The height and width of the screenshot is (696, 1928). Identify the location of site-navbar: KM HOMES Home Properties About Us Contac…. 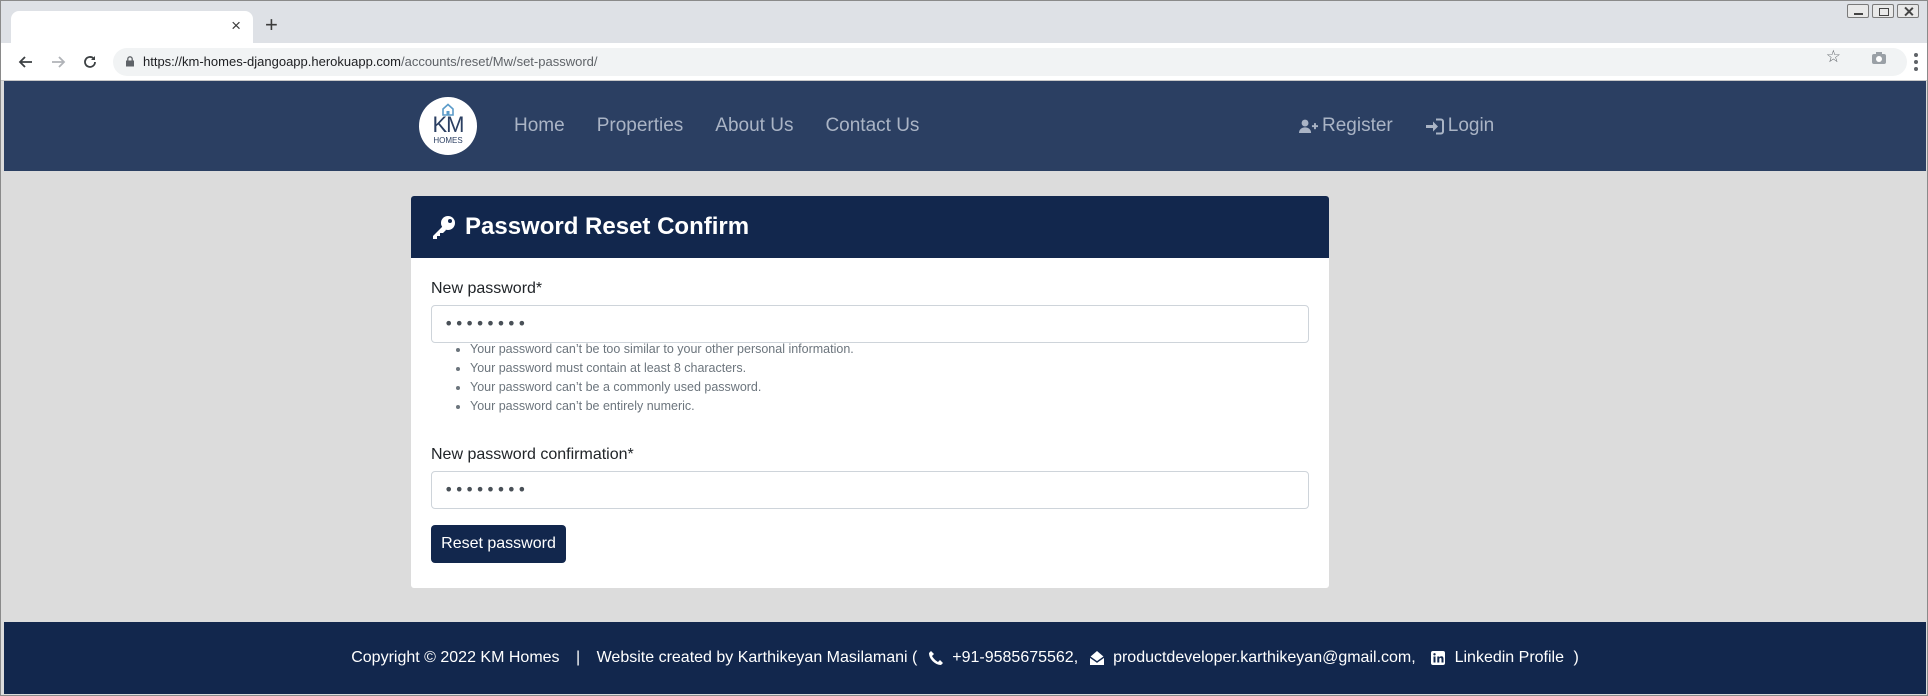
(965, 126).